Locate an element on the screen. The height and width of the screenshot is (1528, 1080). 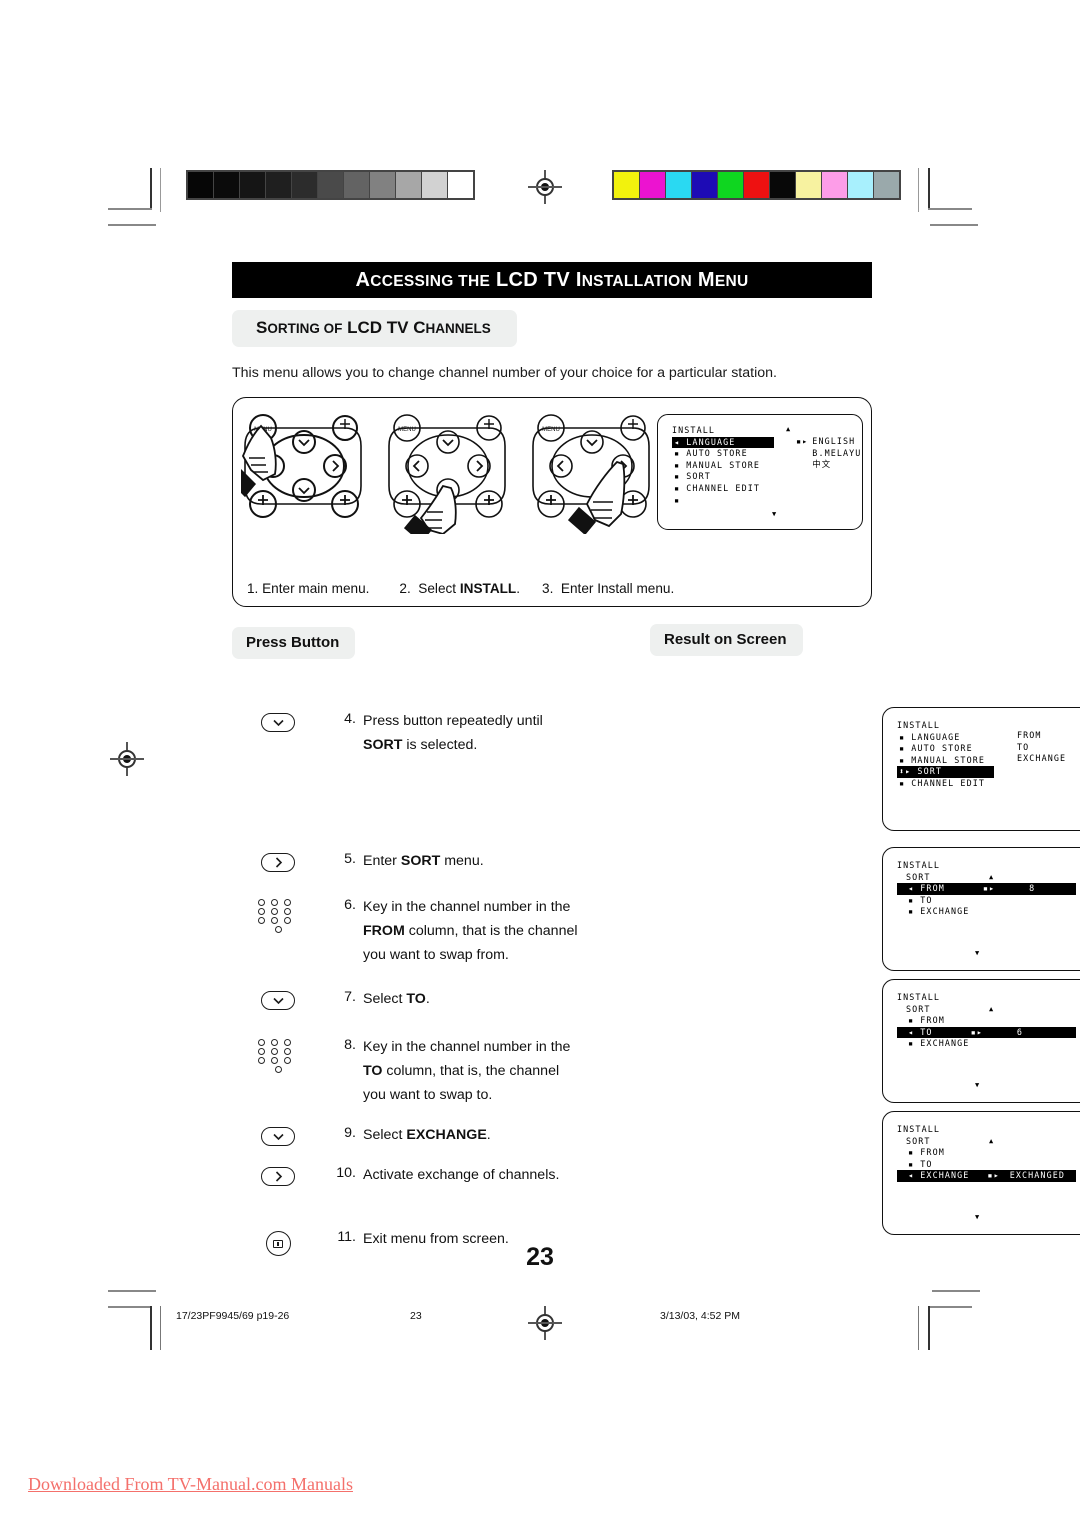
crop-hairline-right is located at coordinates (919, 190).